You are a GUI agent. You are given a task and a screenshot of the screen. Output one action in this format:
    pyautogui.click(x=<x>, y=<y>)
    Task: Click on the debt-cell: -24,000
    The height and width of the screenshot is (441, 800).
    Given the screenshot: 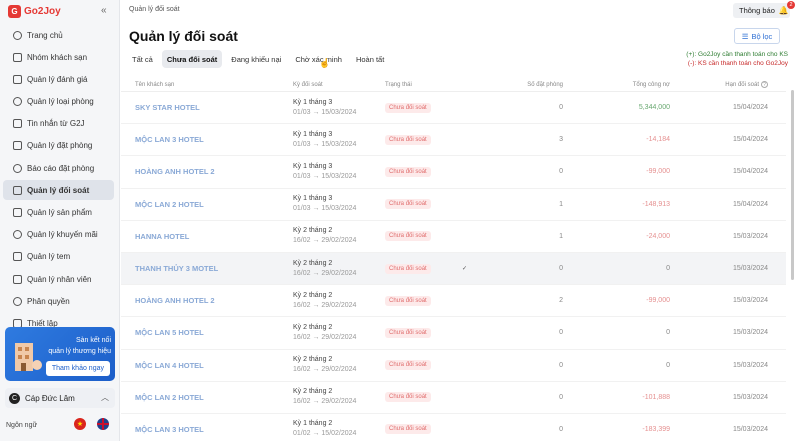 What is the action you would take?
    pyautogui.click(x=658, y=236)
    